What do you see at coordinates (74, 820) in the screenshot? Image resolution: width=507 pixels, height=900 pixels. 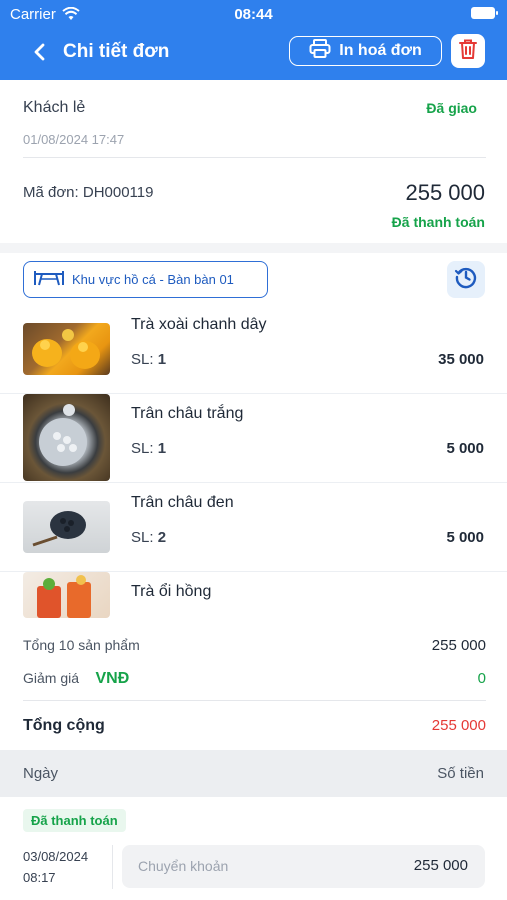 I see `paid-badge: Đã thanh toán` at bounding box center [74, 820].